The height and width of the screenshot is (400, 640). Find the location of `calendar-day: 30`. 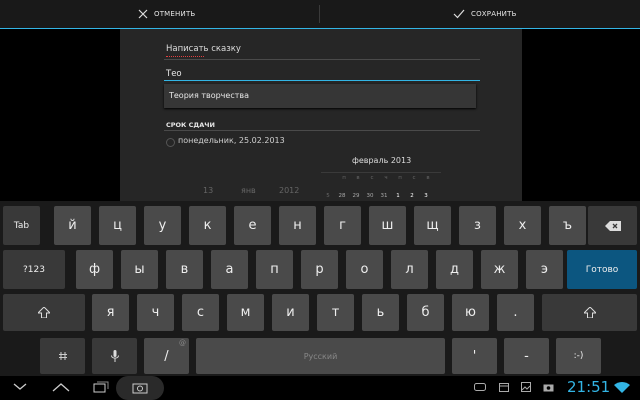

calendar-day: 30 is located at coordinates (370, 196).